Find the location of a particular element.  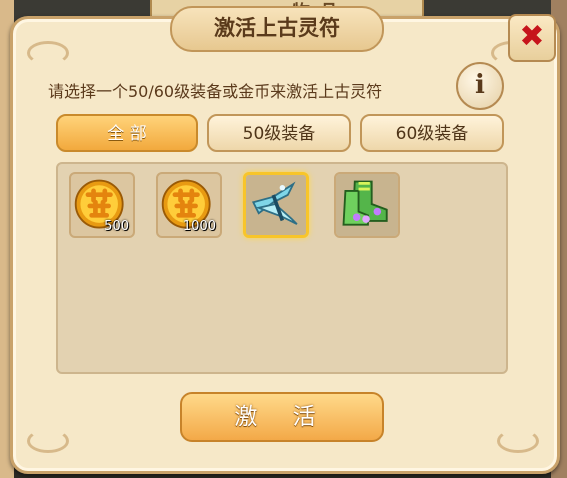

item-quantity: 500 is located at coordinates (116, 226).